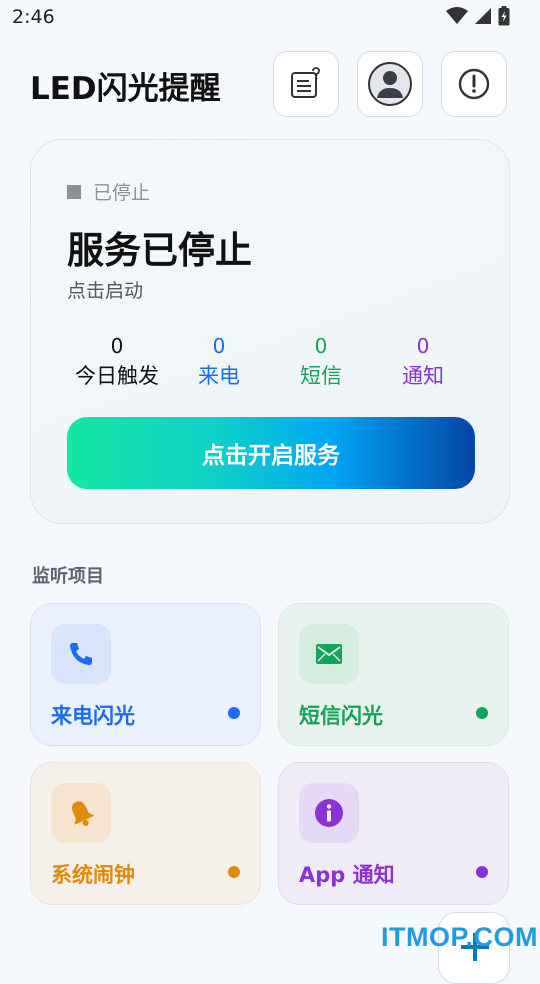 Image resolution: width=540 pixels, height=984 pixels. I want to click on service-subtitle: 点击启动, so click(105, 291).